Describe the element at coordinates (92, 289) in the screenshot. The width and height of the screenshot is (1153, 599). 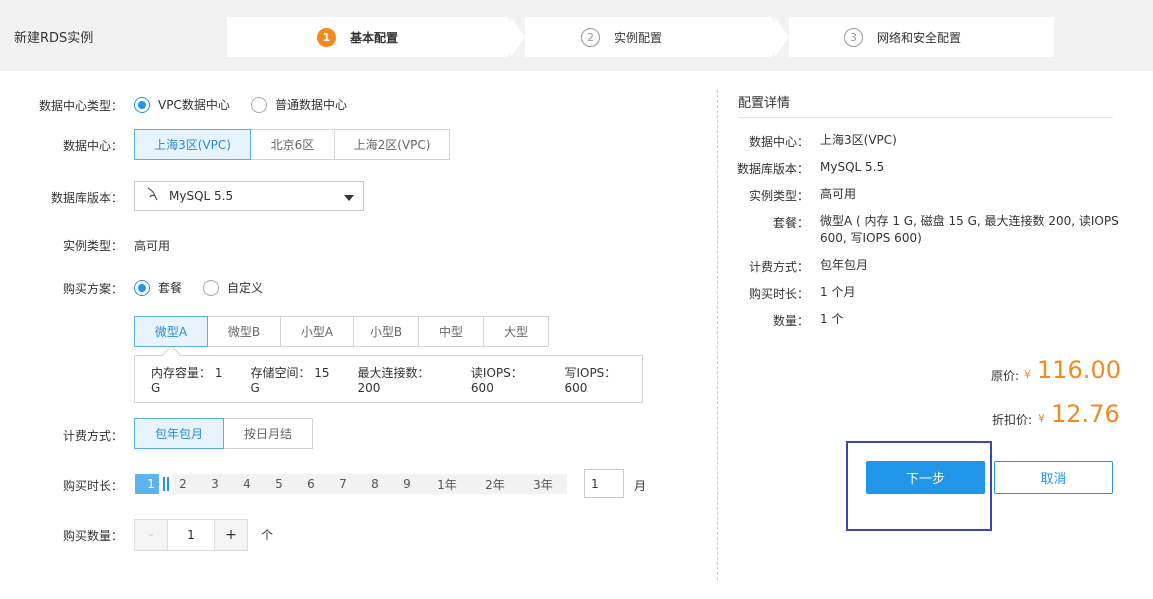
I see `plan-label: 购买方案：` at that location.